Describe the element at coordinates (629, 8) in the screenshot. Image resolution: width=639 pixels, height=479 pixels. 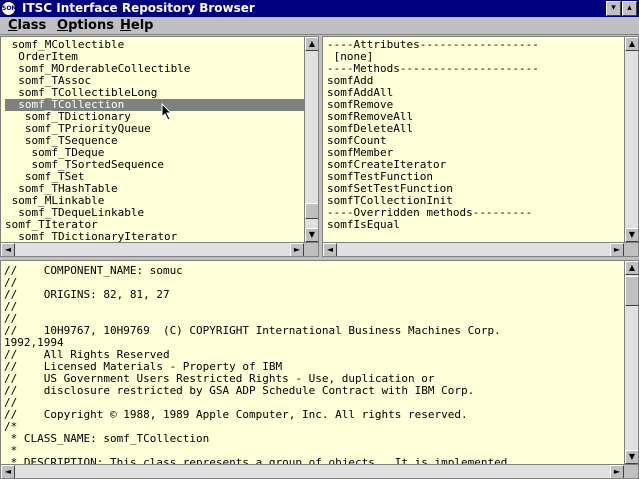
I see `maximize-button: ▴` at that location.